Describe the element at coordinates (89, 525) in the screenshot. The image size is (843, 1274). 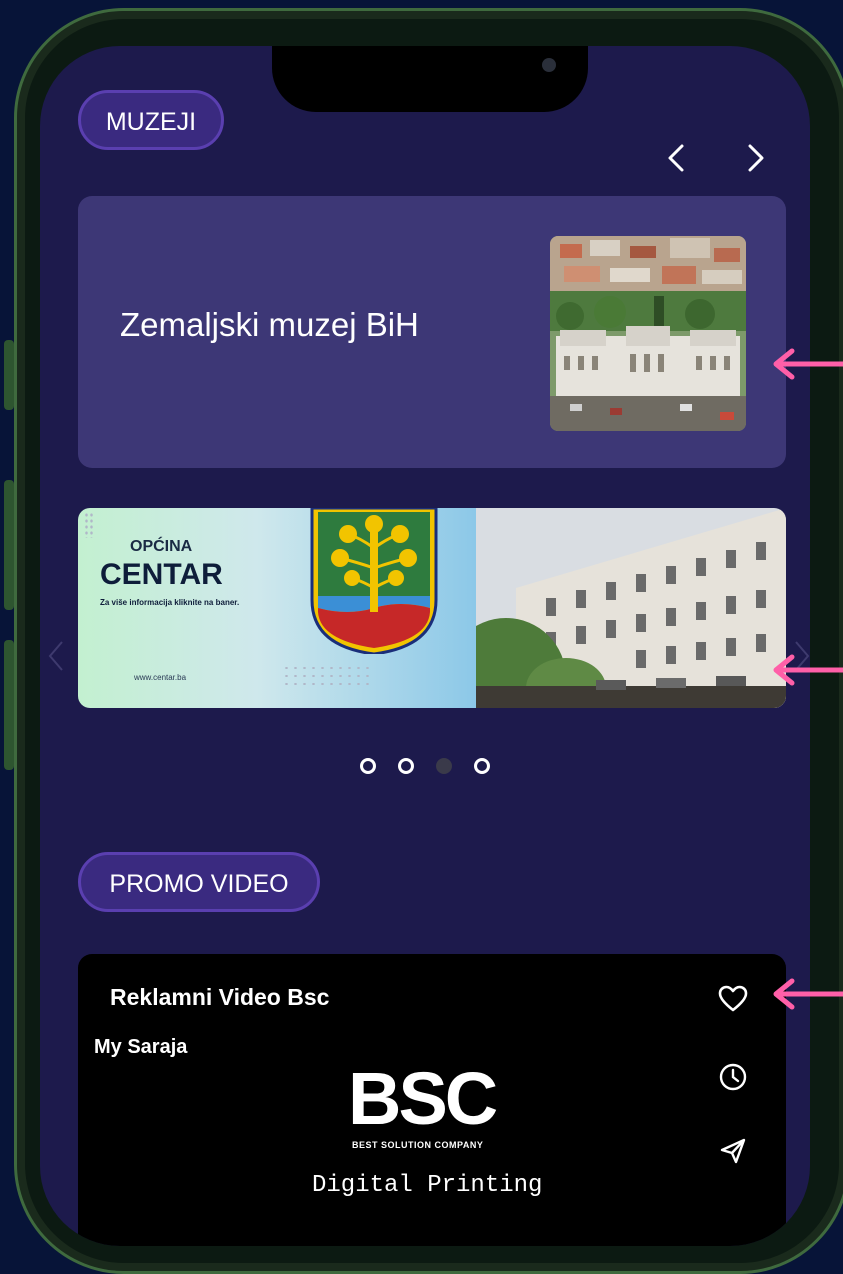
I see `banner-corner-dots` at that location.